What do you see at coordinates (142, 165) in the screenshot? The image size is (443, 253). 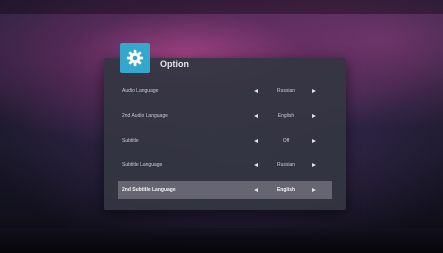 I see `option-label: Subtitle Language` at bounding box center [142, 165].